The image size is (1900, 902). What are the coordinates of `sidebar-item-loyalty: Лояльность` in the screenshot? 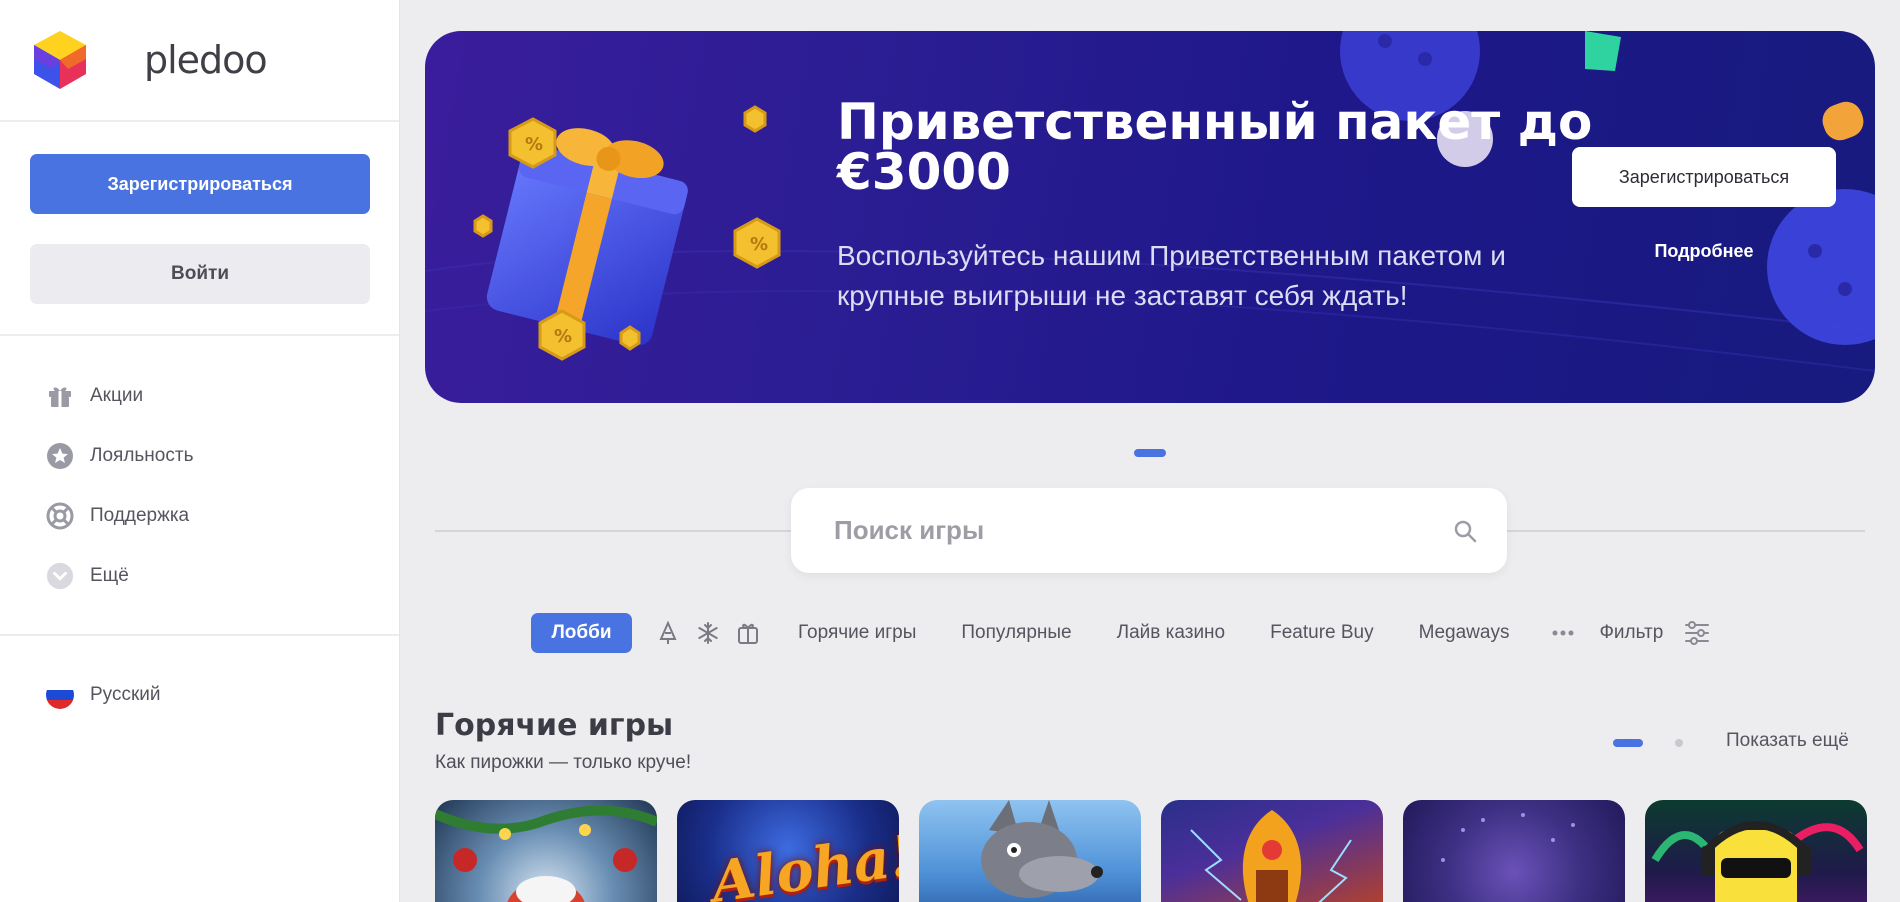 It's located at (199, 456).